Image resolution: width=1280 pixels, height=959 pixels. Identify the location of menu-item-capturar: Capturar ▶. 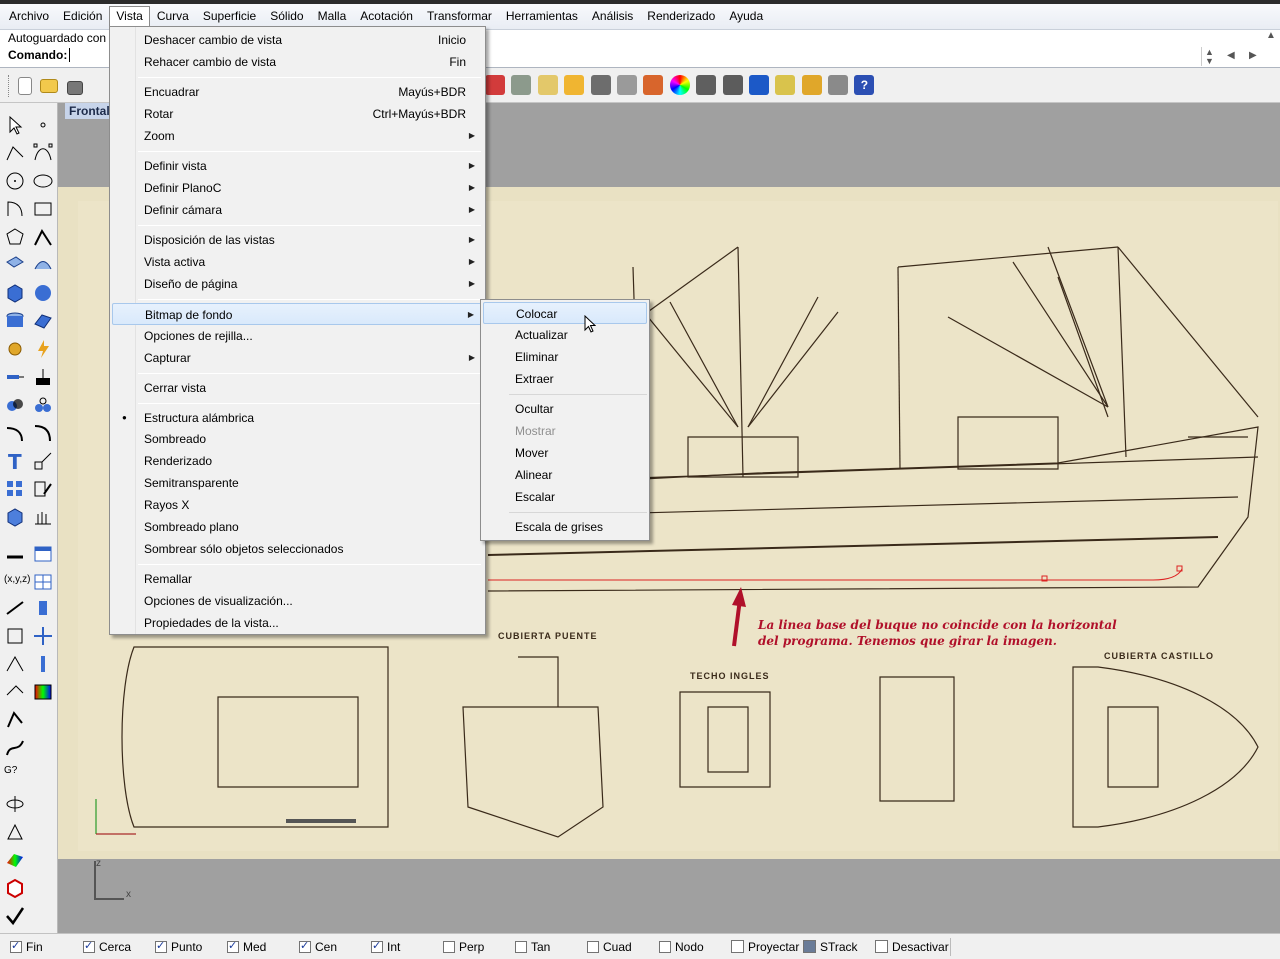
(297, 358).